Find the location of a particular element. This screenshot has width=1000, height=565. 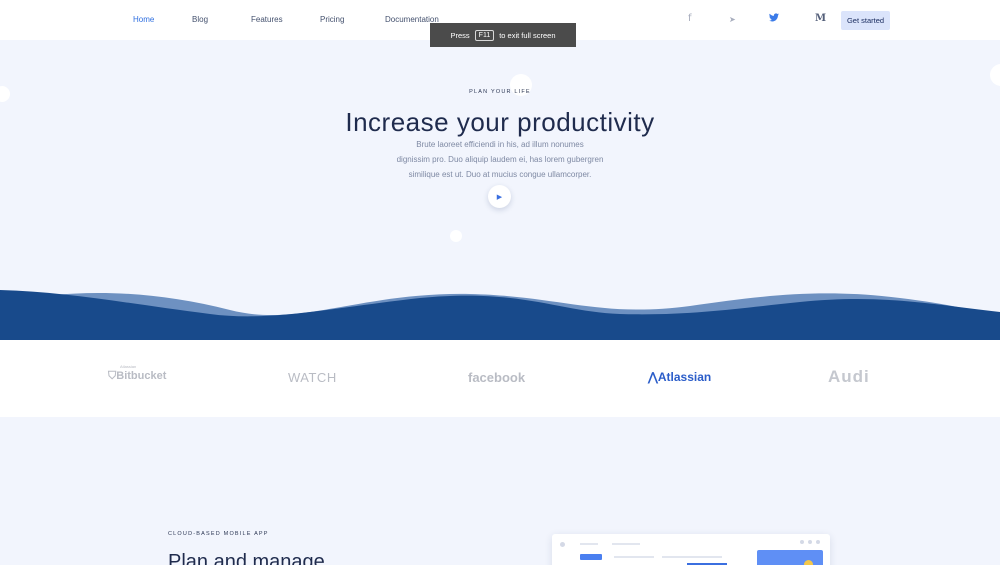

mock-avatar is located at coordinates (562, 544).